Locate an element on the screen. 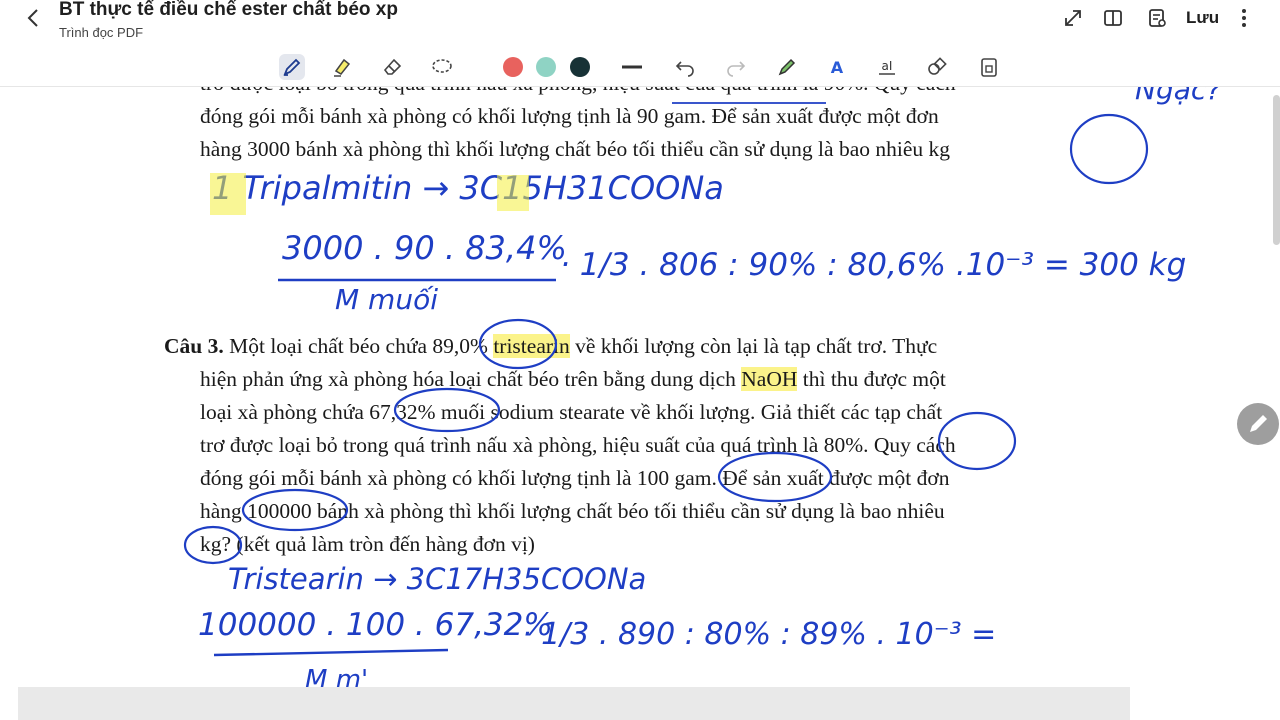  handwritten-numerator: 100000 . 100 . 67,32% is located at coordinates (375, 625).